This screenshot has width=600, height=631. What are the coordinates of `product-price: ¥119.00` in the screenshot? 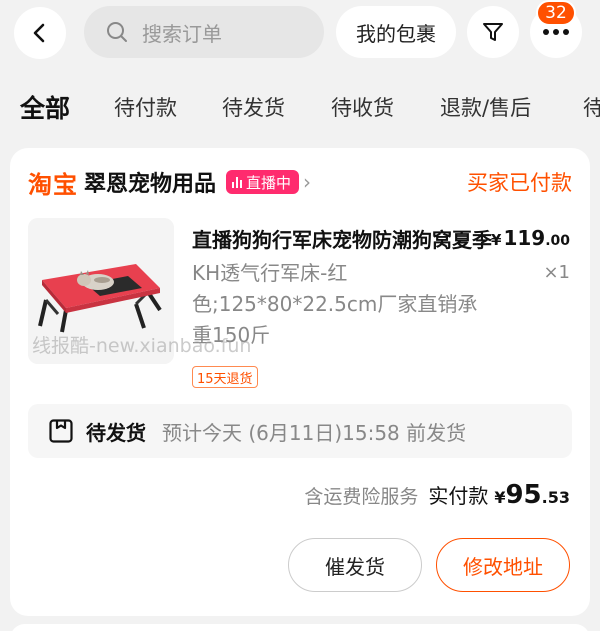 It's located at (530, 238).